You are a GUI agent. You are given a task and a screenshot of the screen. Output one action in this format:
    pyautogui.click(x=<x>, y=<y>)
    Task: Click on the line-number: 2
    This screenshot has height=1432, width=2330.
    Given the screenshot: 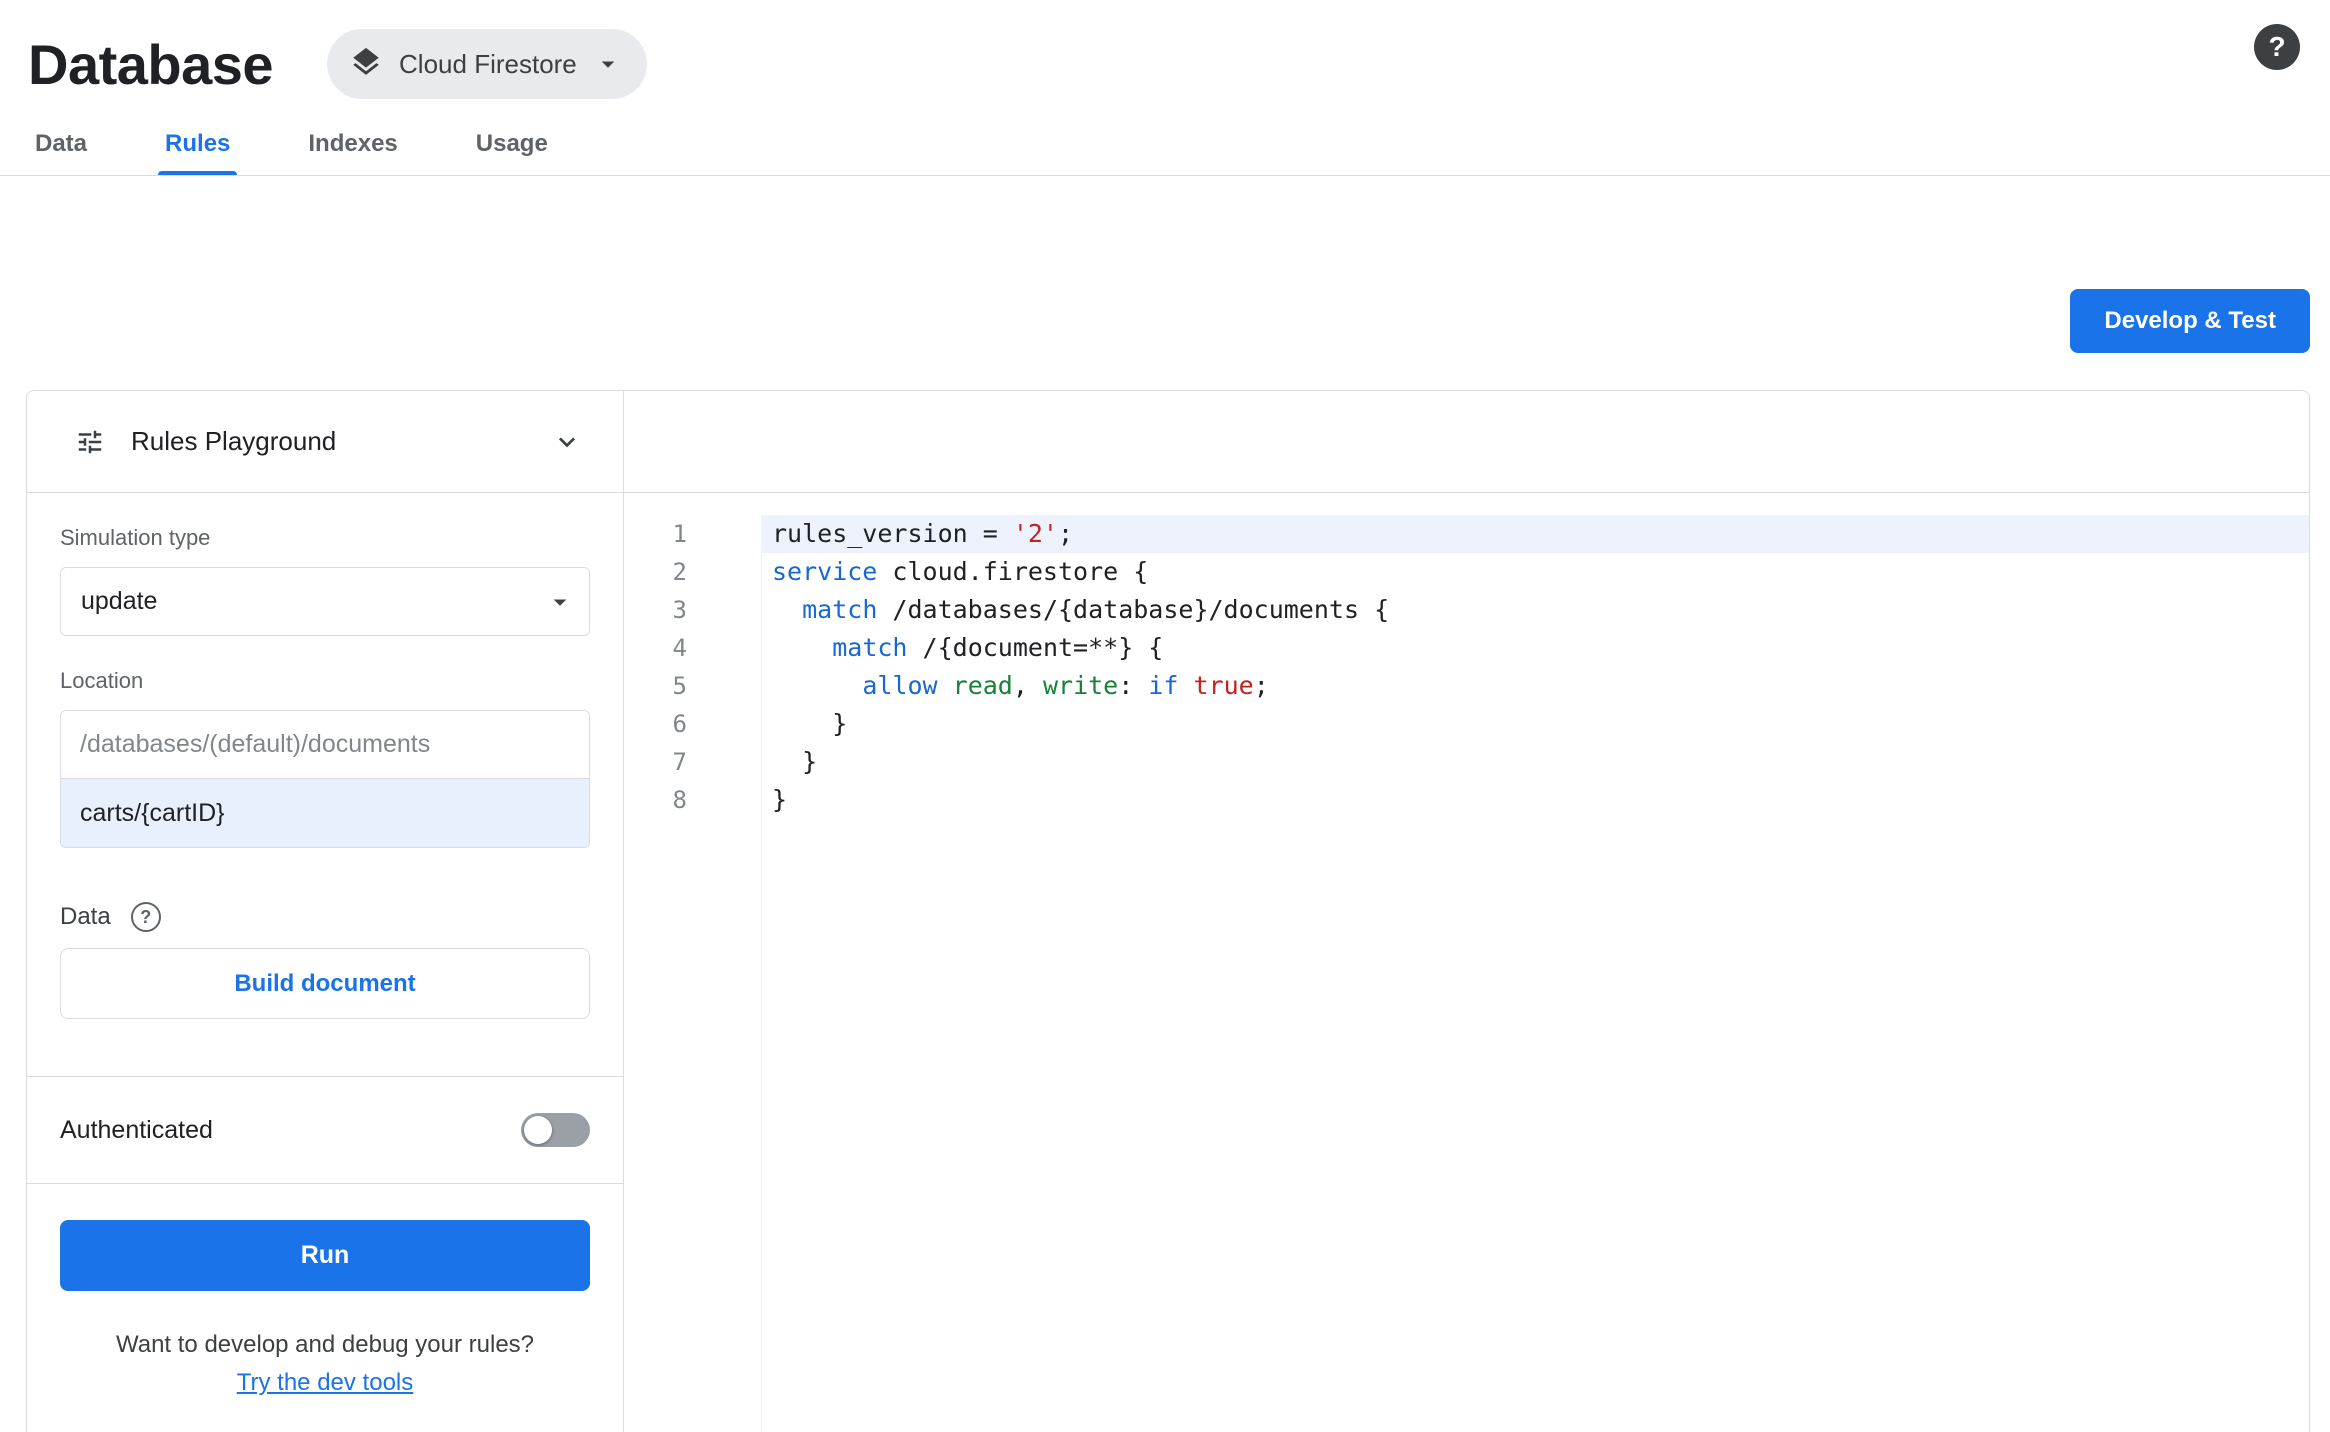 What is the action you would take?
    pyautogui.click(x=679, y=572)
    